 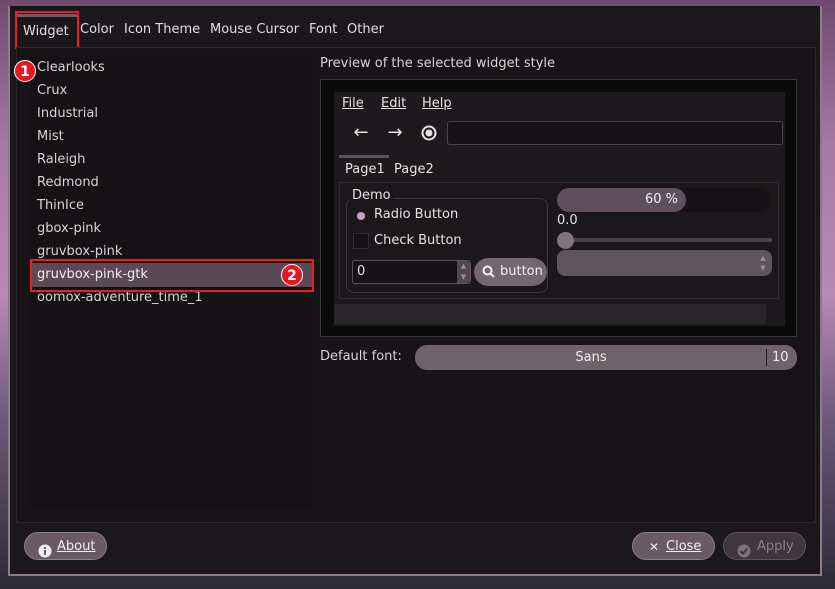 I want to click on check-button-box, so click(x=361, y=241).